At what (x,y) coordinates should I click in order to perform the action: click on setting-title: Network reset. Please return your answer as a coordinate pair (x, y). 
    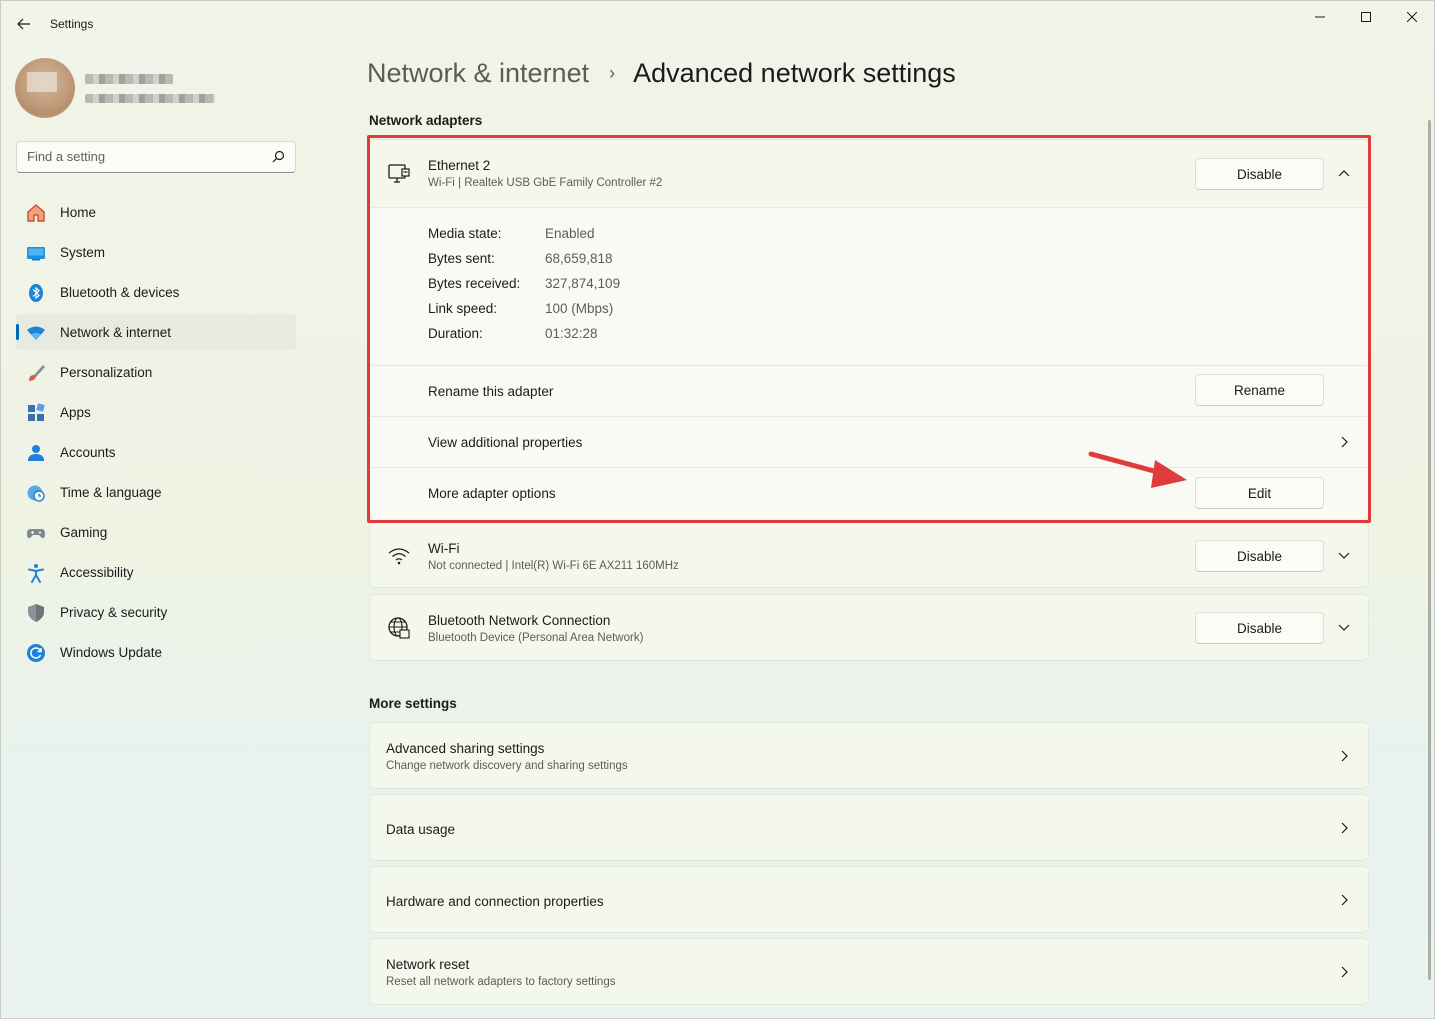
    Looking at the image, I should click on (428, 964).